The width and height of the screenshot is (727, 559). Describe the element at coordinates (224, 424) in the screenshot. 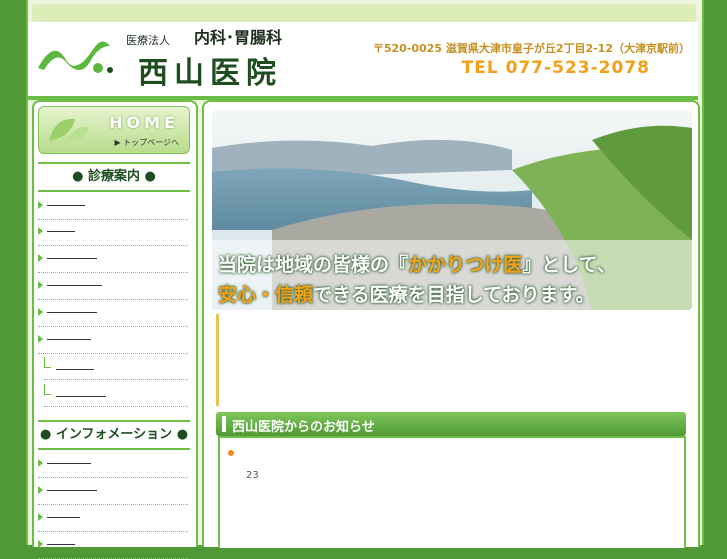

I see `news-header-bar` at that location.